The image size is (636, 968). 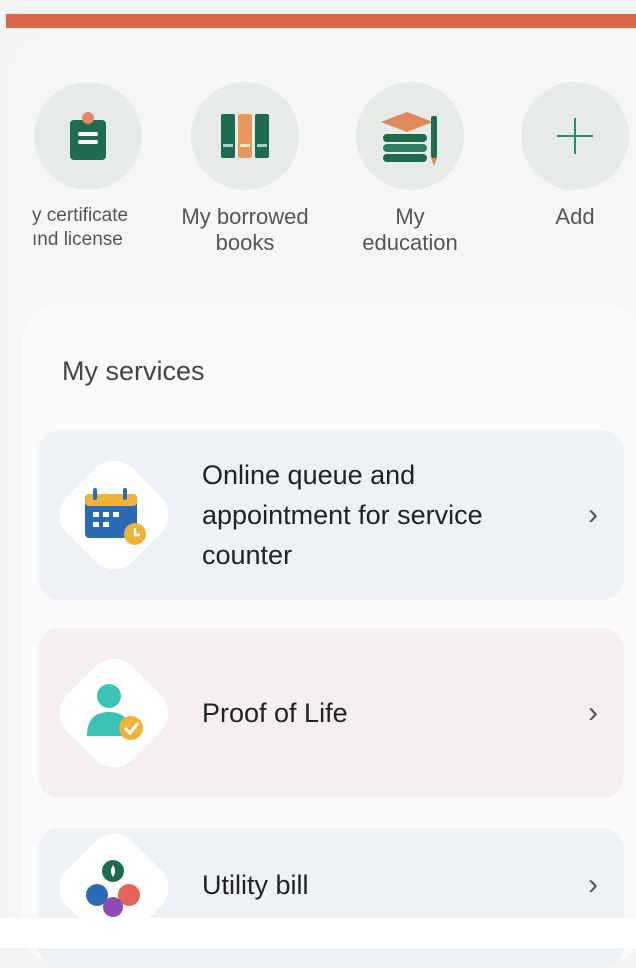 I want to click on calendar-icon, so click(x=114, y=515).